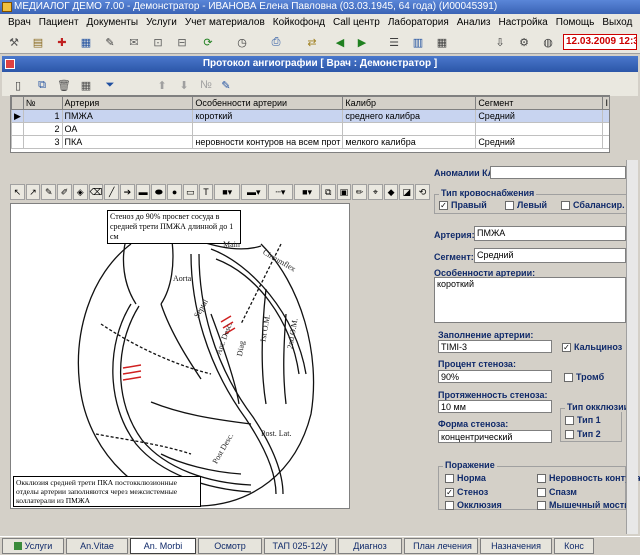  I want to click on supply-balanced-checkbox: Сбалансир., so click(593, 205).